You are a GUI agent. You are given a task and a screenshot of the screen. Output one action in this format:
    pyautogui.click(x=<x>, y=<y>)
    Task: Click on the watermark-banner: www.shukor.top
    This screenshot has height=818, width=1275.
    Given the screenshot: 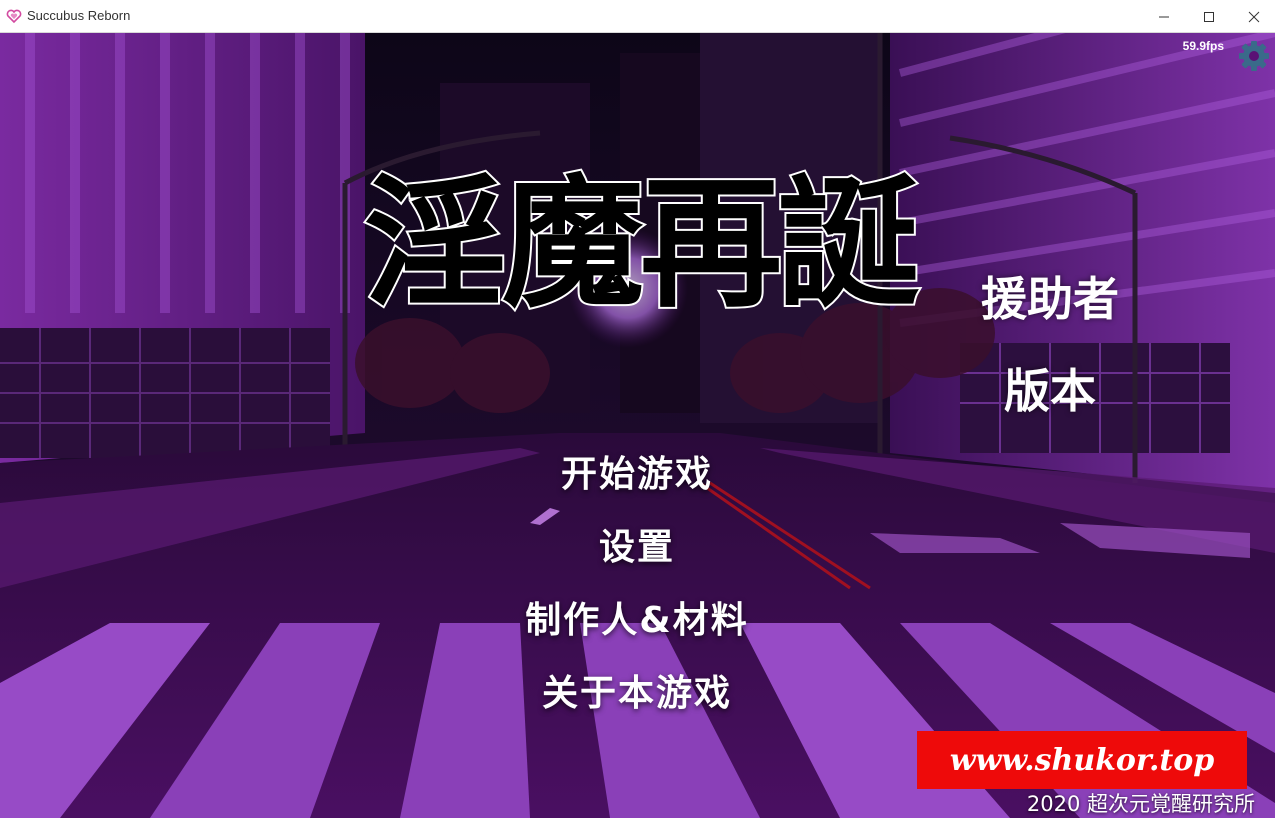 What is the action you would take?
    pyautogui.click(x=1082, y=760)
    